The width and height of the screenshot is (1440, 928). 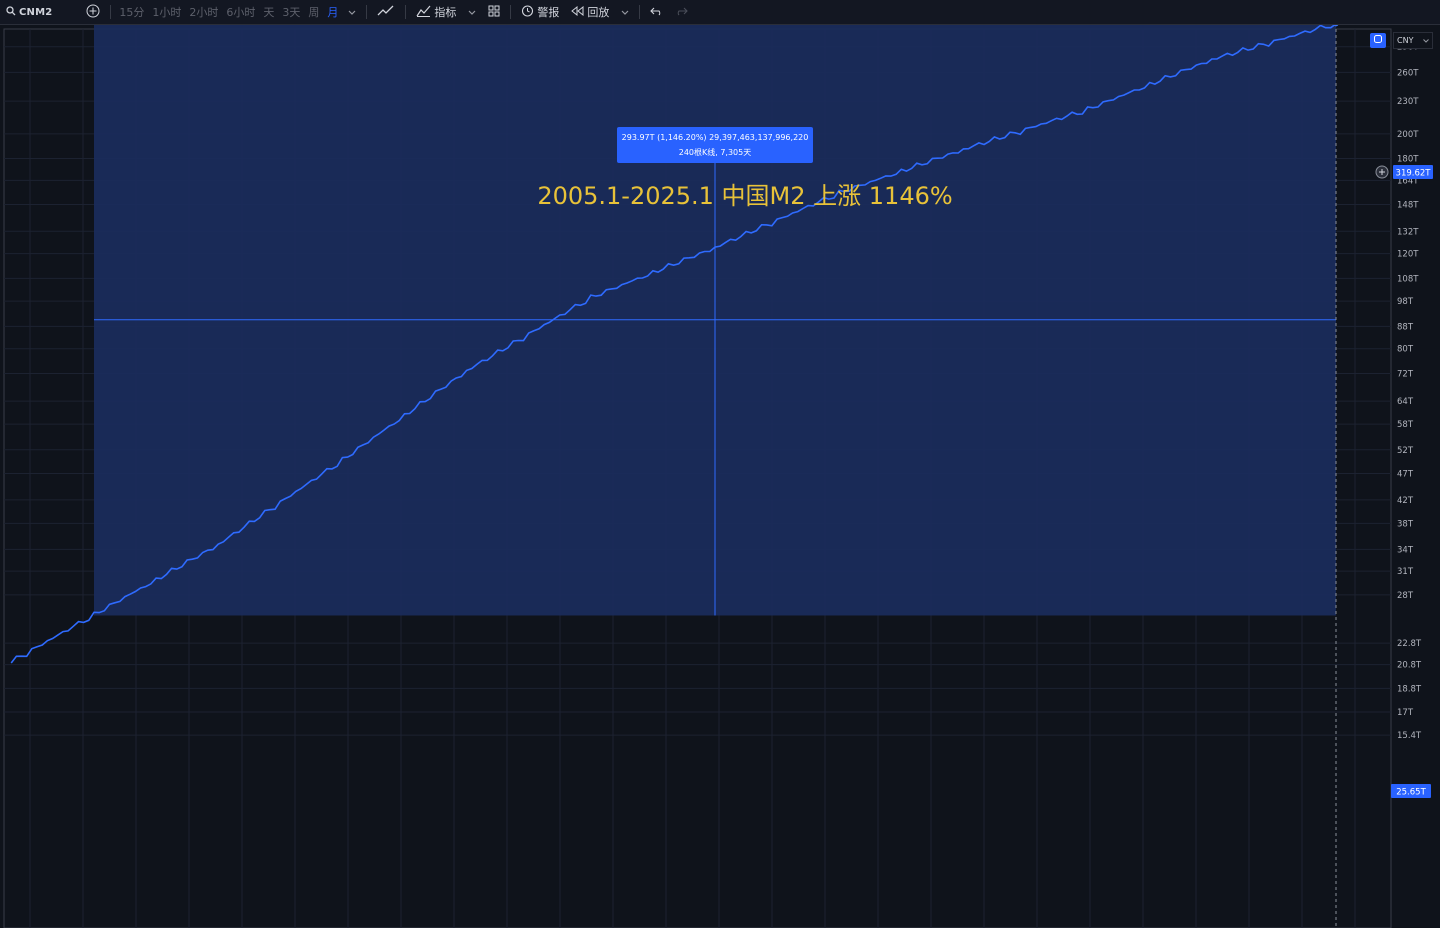 What do you see at coordinates (1408, 205) in the screenshot?
I see `price-tick-label: 148T` at bounding box center [1408, 205].